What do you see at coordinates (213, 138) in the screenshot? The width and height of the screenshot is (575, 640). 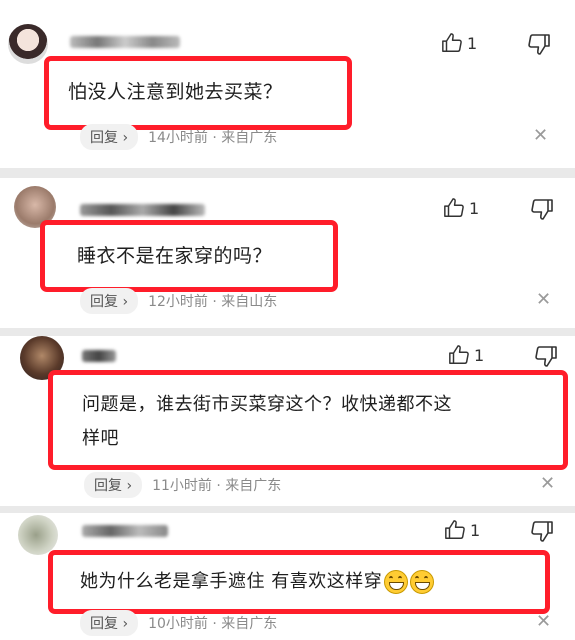 I see `timestamp-location: 14小时前 · 来自广东` at bounding box center [213, 138].